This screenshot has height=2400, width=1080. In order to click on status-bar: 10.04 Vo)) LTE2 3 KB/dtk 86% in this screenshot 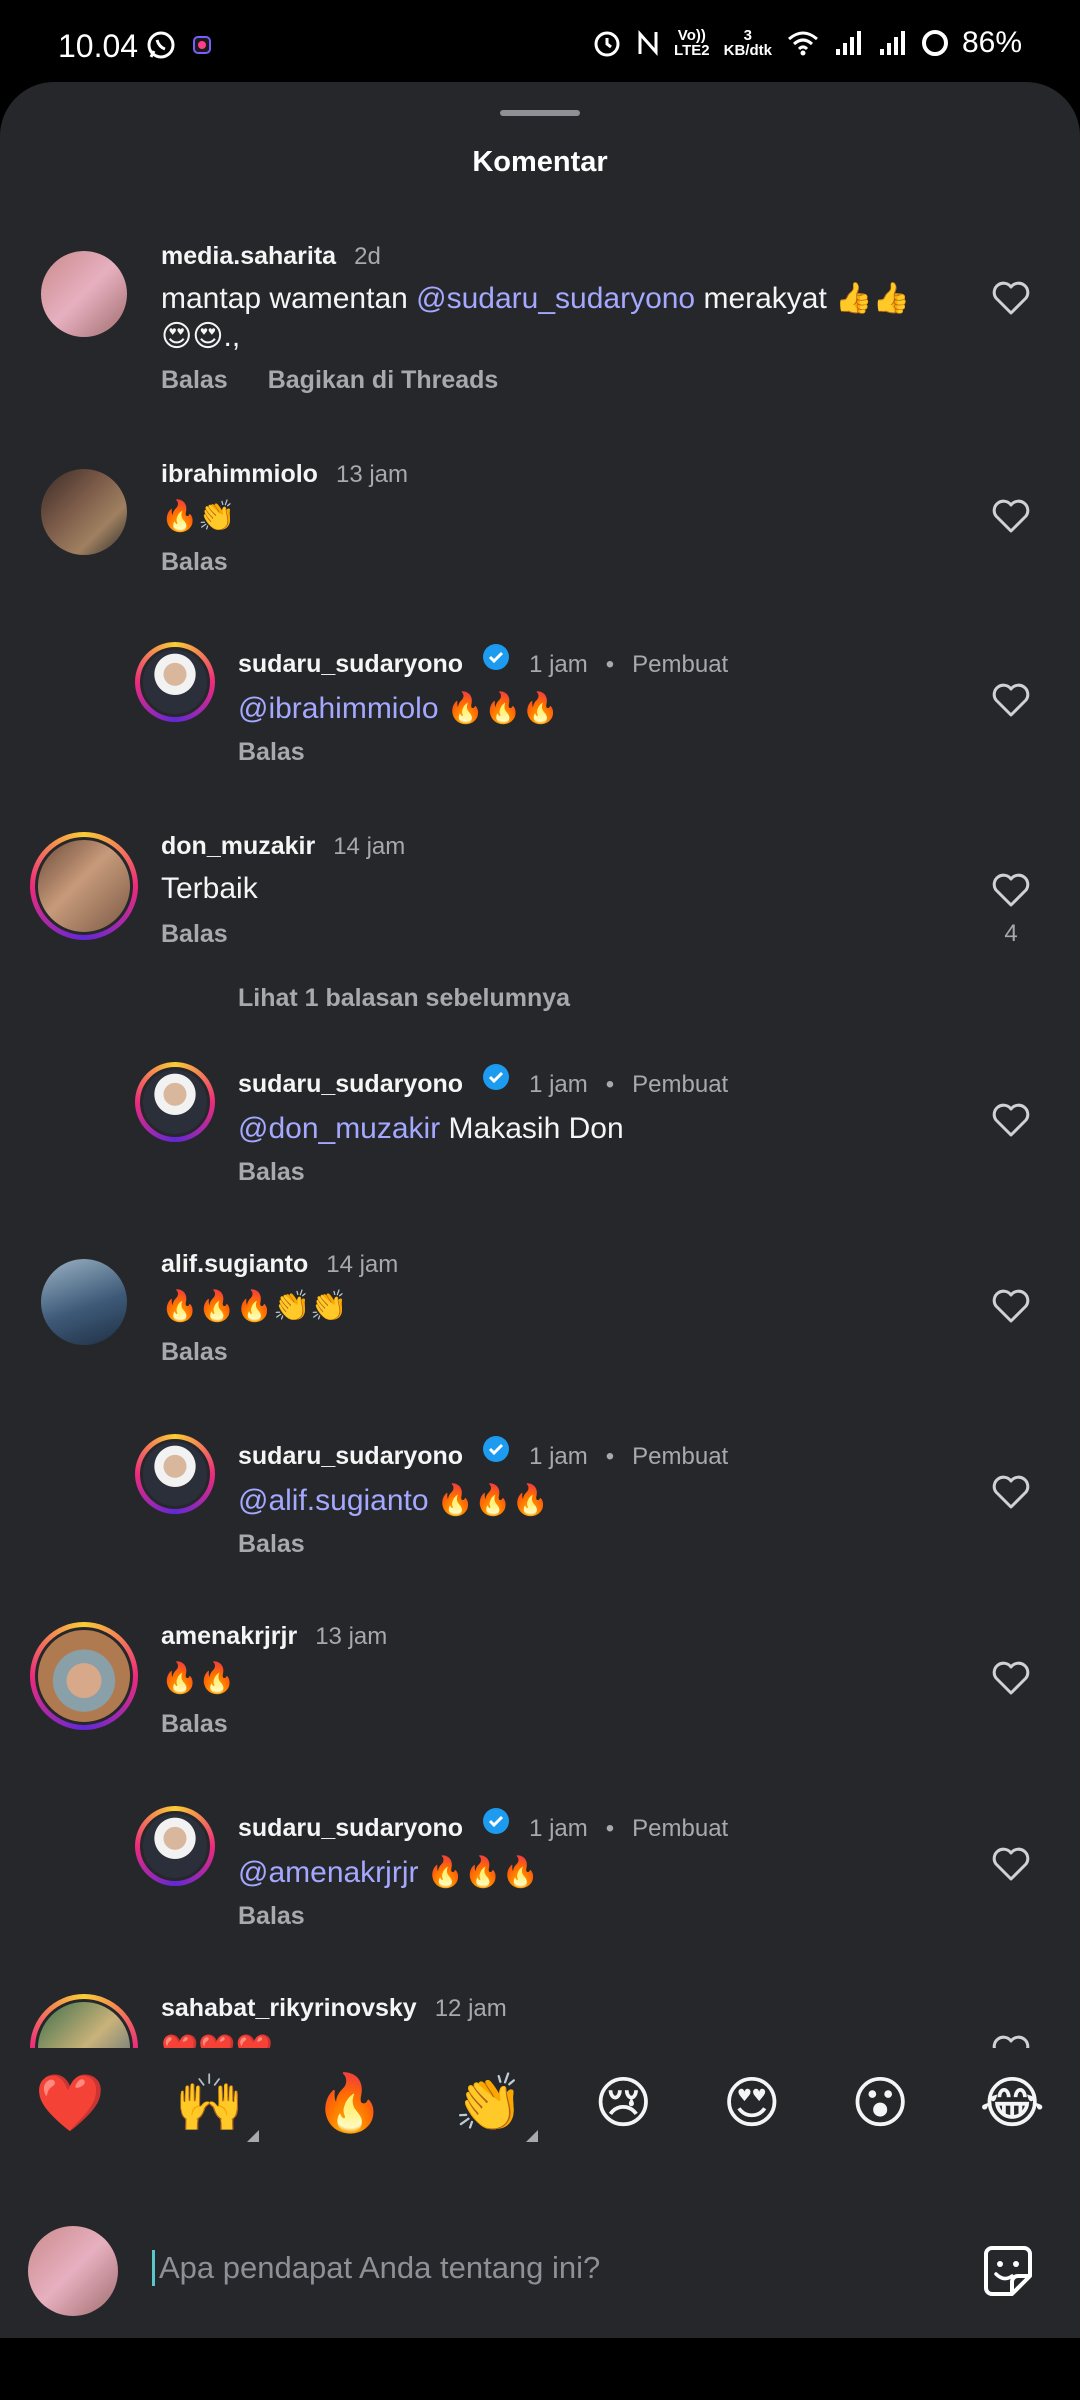, I will do `click(540, 41)`.